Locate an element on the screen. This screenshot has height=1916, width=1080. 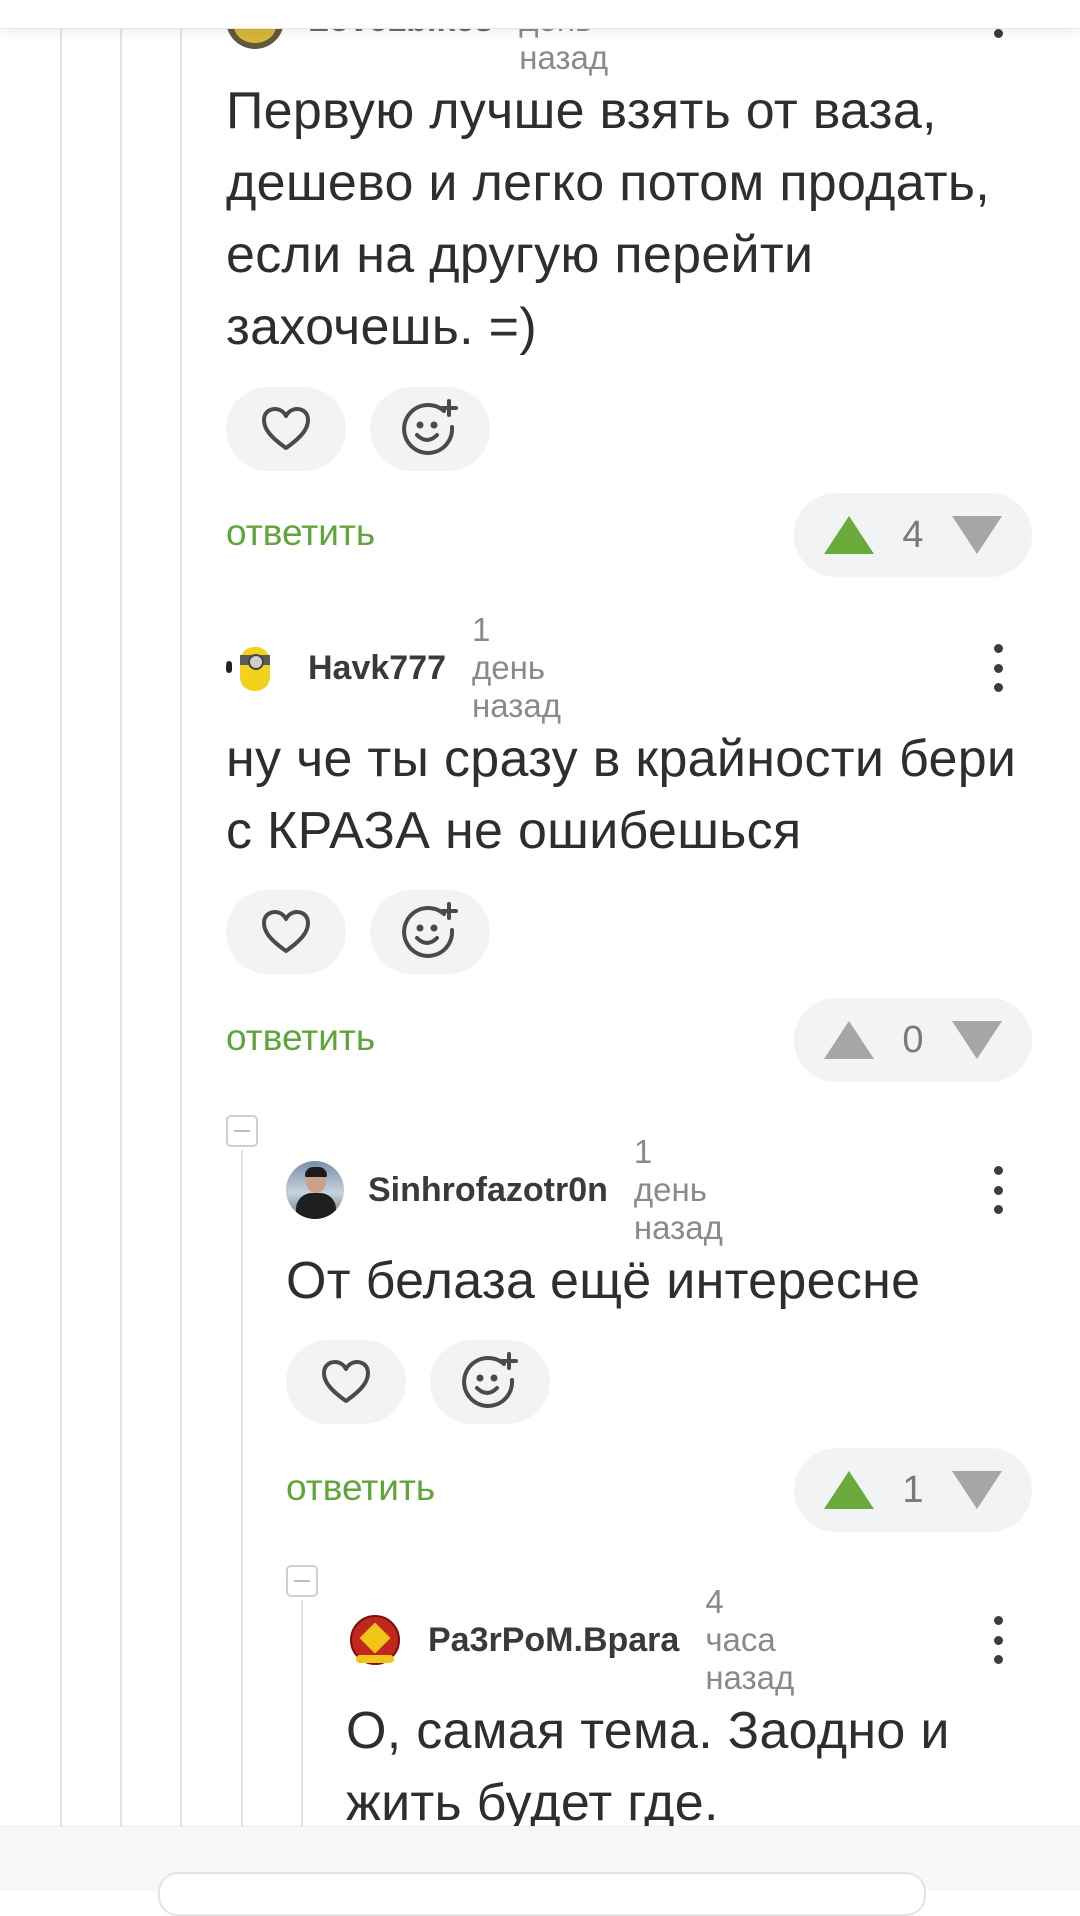
comment-time: 4 часа назад is located at coordinates (750, 1639).